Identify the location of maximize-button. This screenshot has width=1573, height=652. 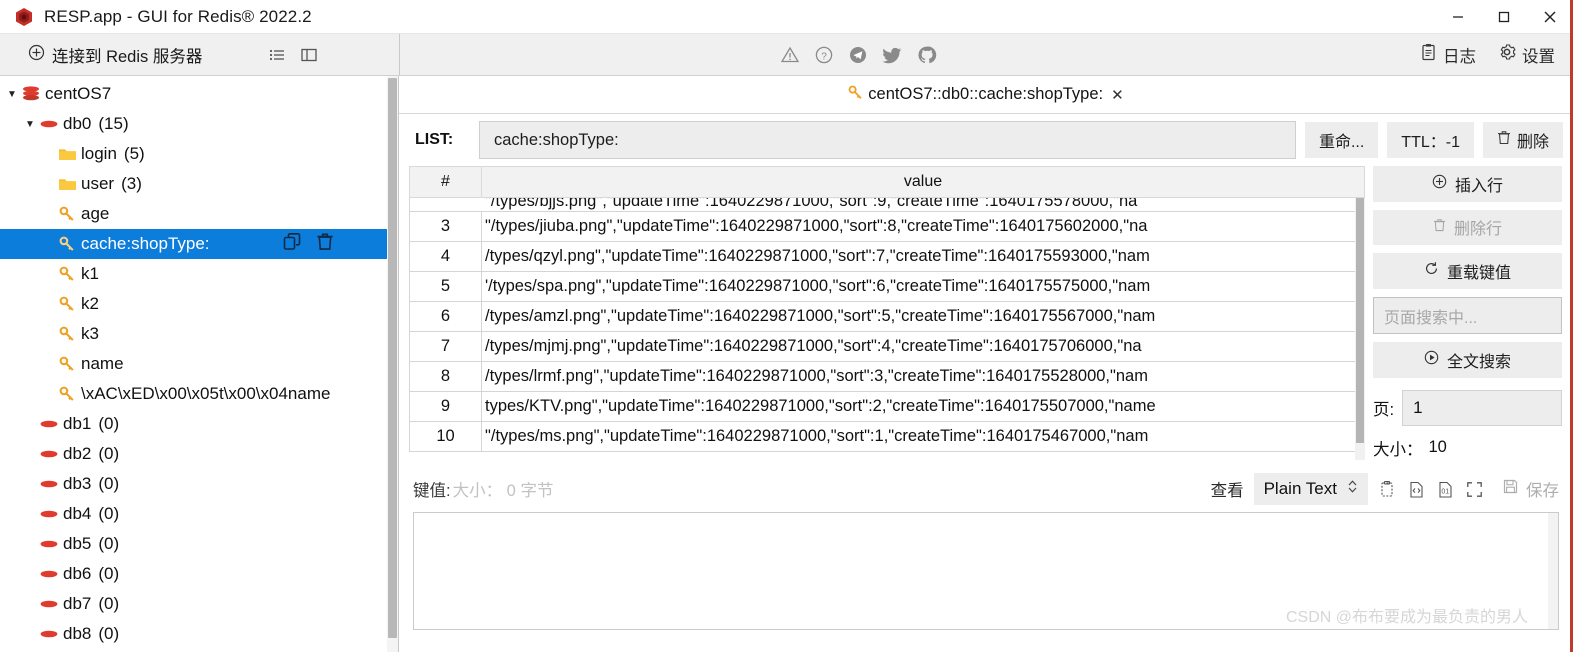
(1504, 17).